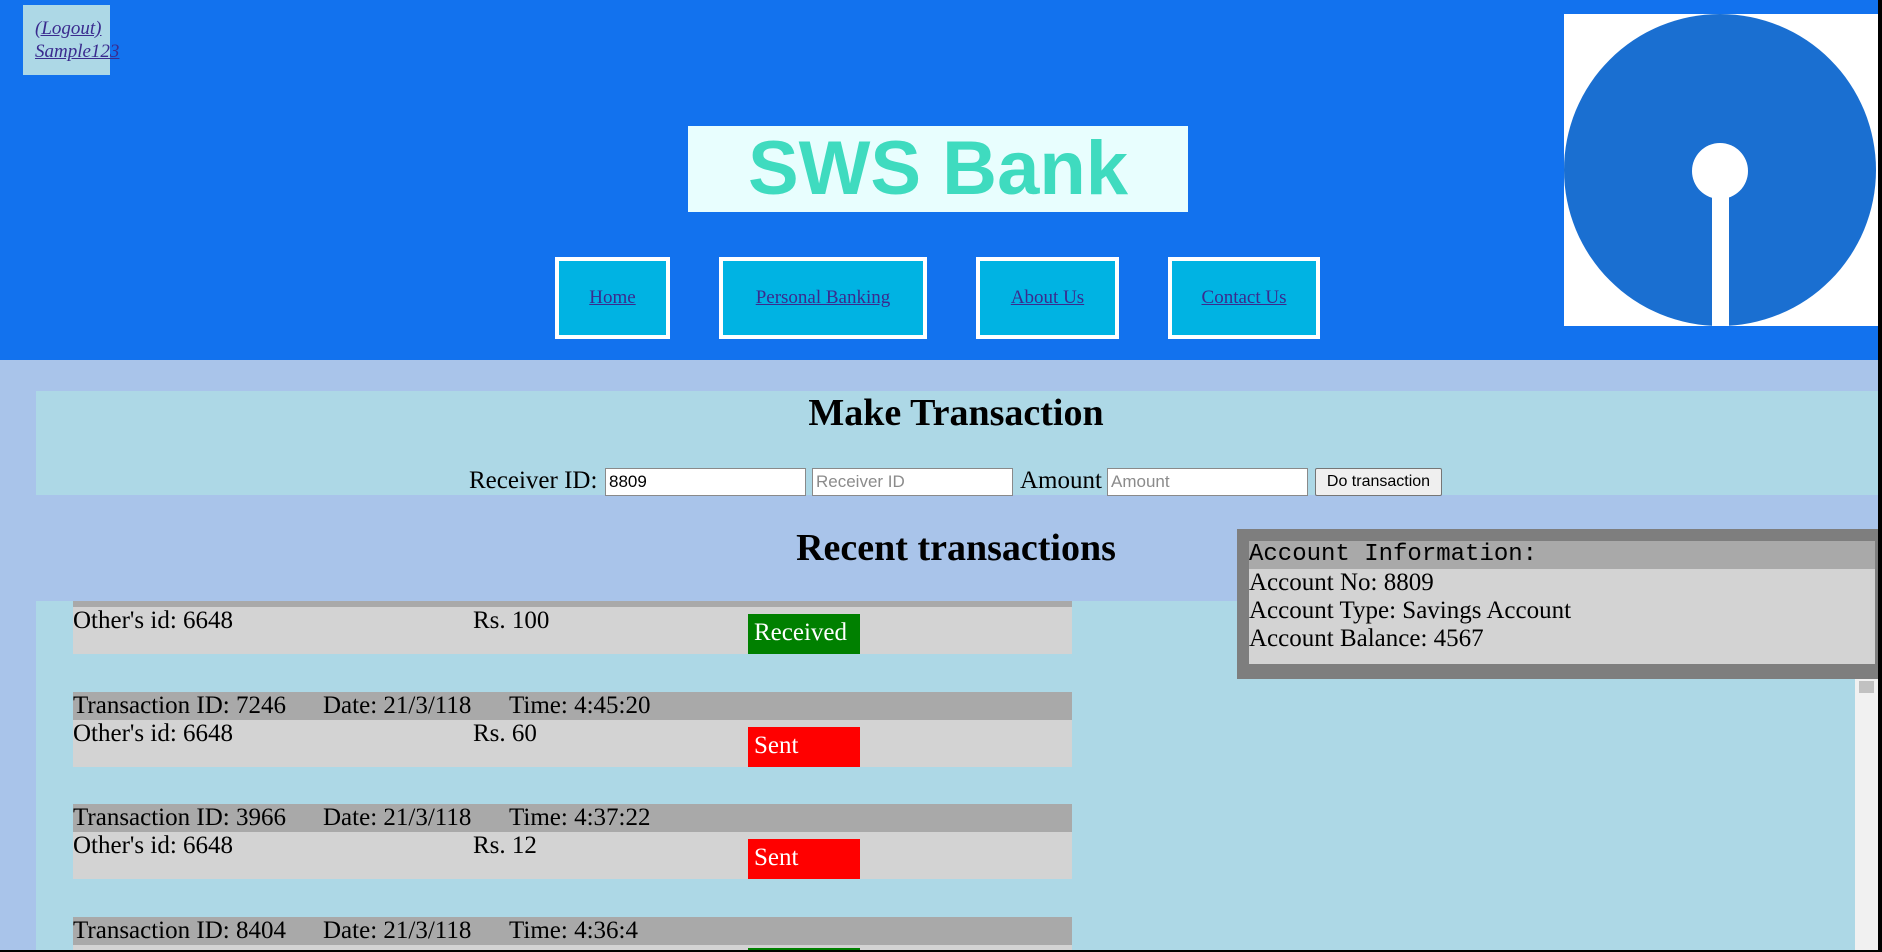  Describe the element at coordinates (179, 817) in the screenshot. I see `transaction-id: Transaction ID: 3966` at that location.